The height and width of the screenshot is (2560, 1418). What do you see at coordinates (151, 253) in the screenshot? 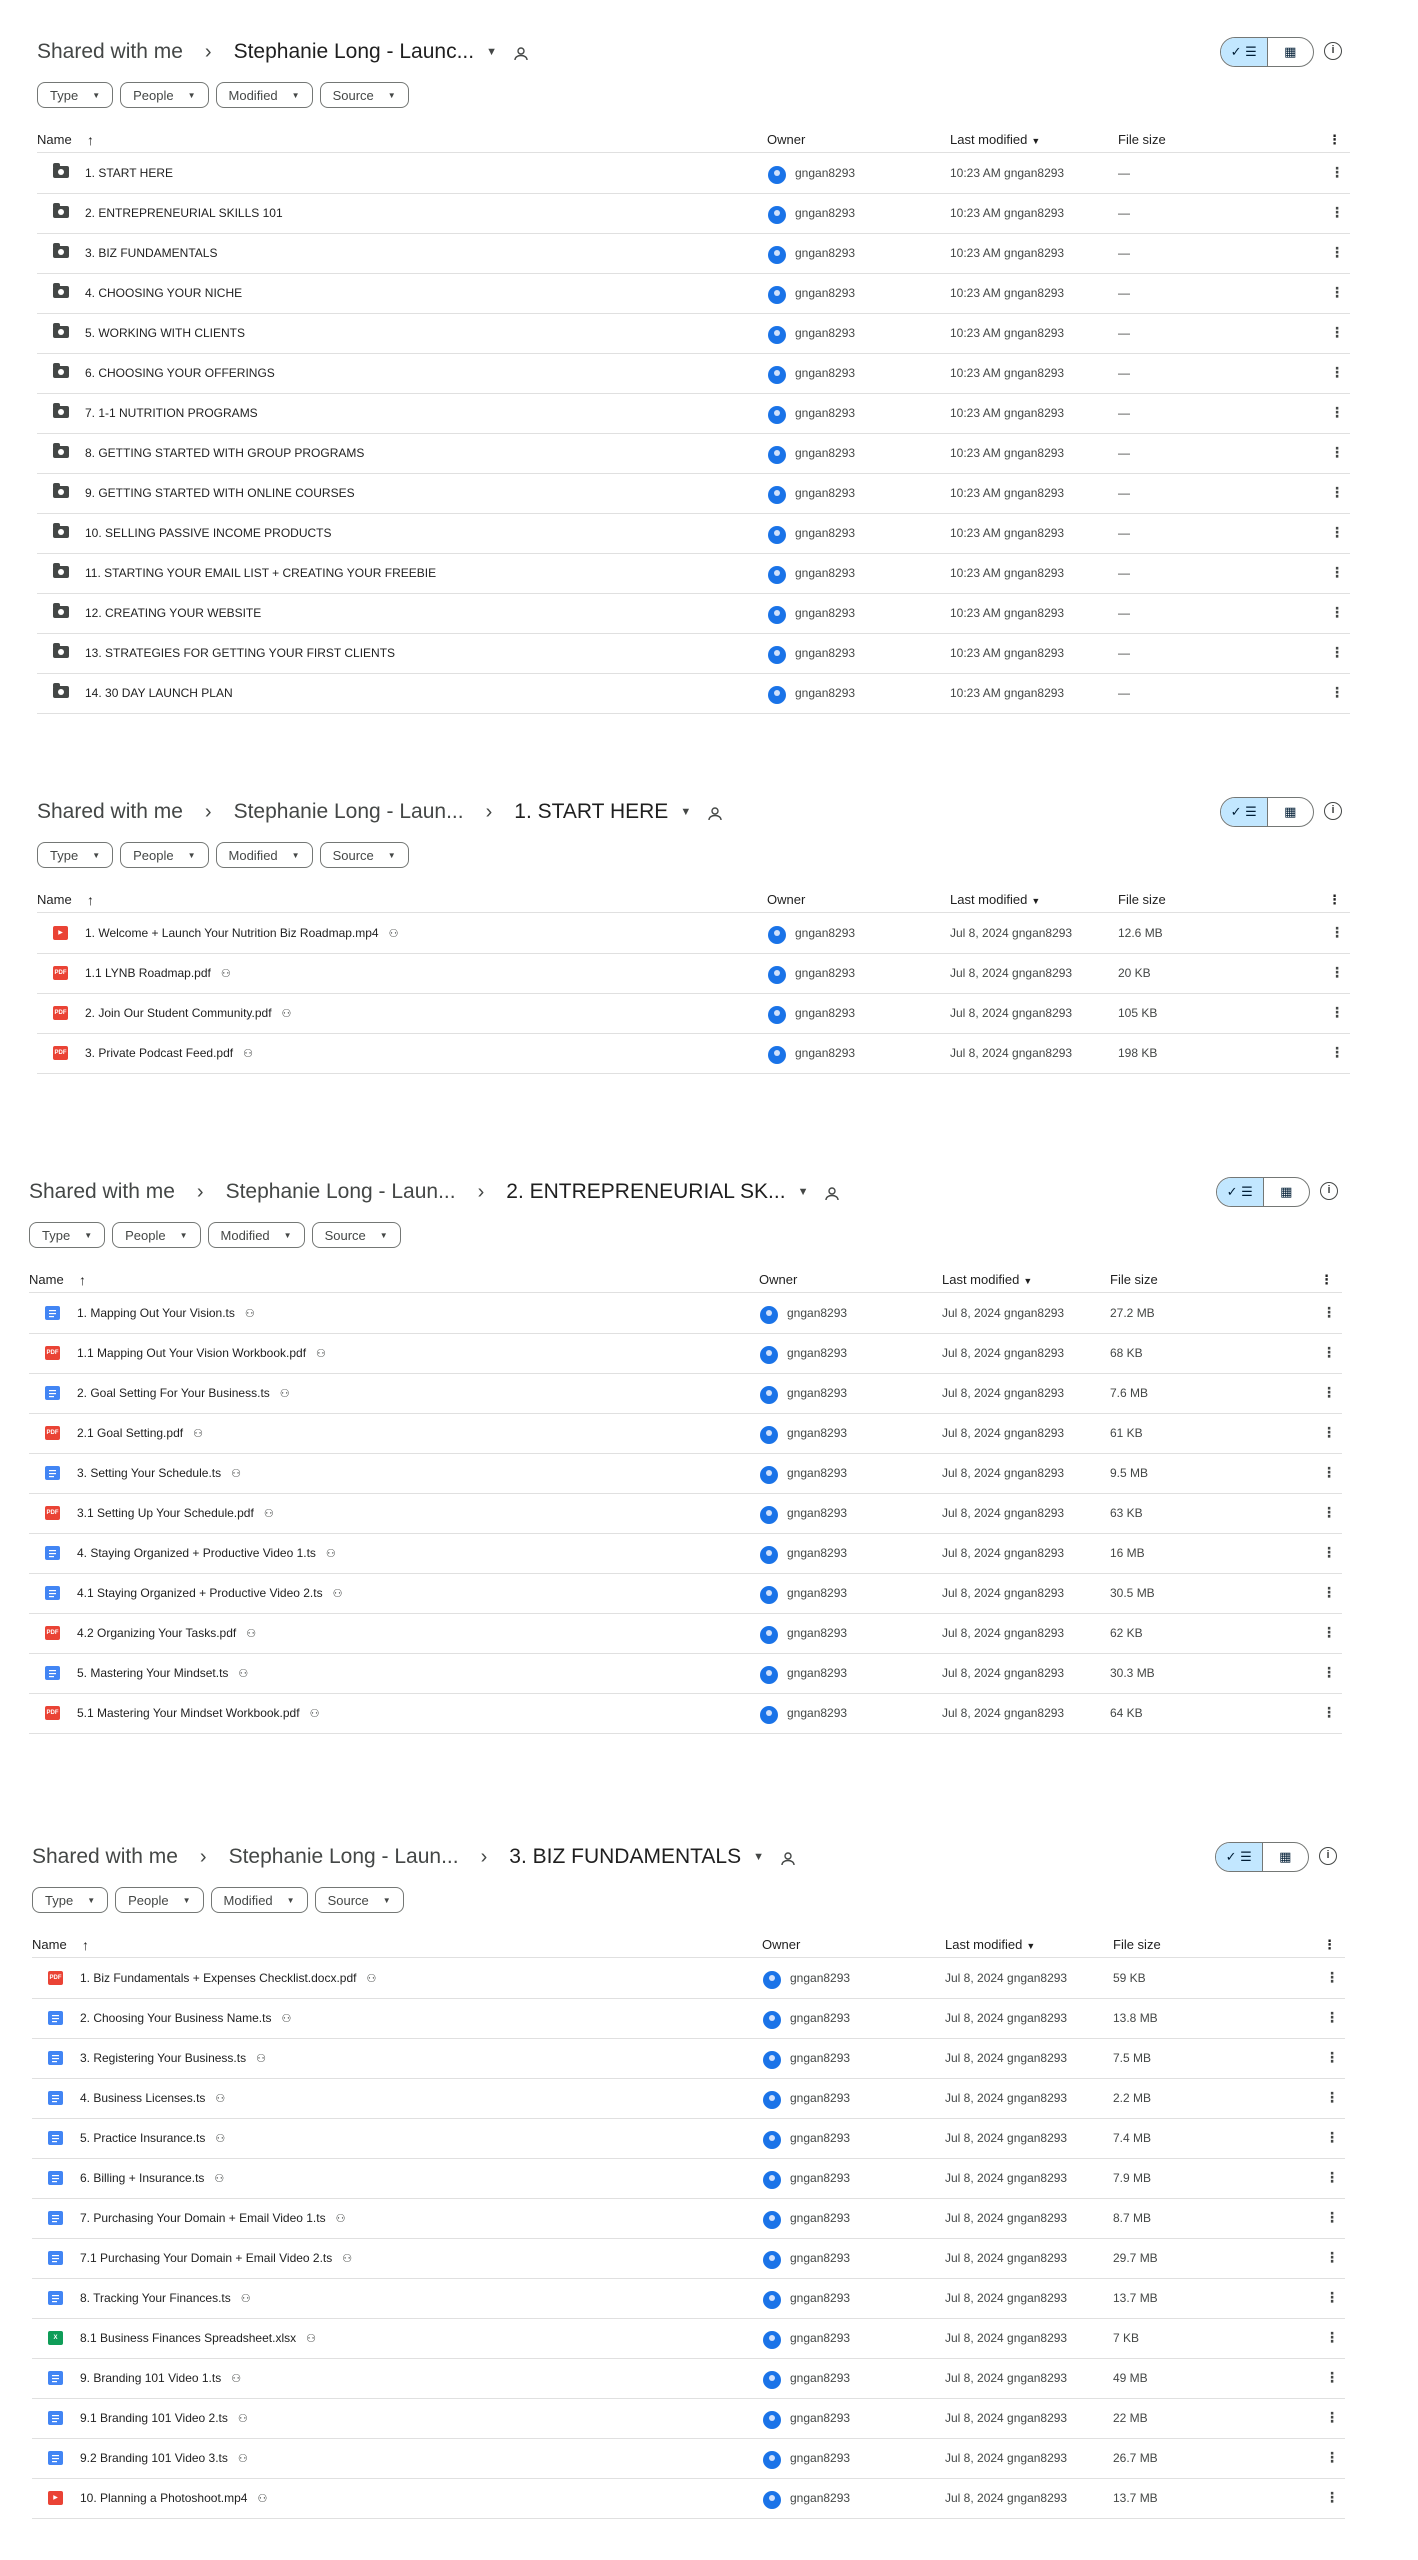
I see `file-name: 3. BIZ FUNDAMENTALS` at bounding box center [151, 253].